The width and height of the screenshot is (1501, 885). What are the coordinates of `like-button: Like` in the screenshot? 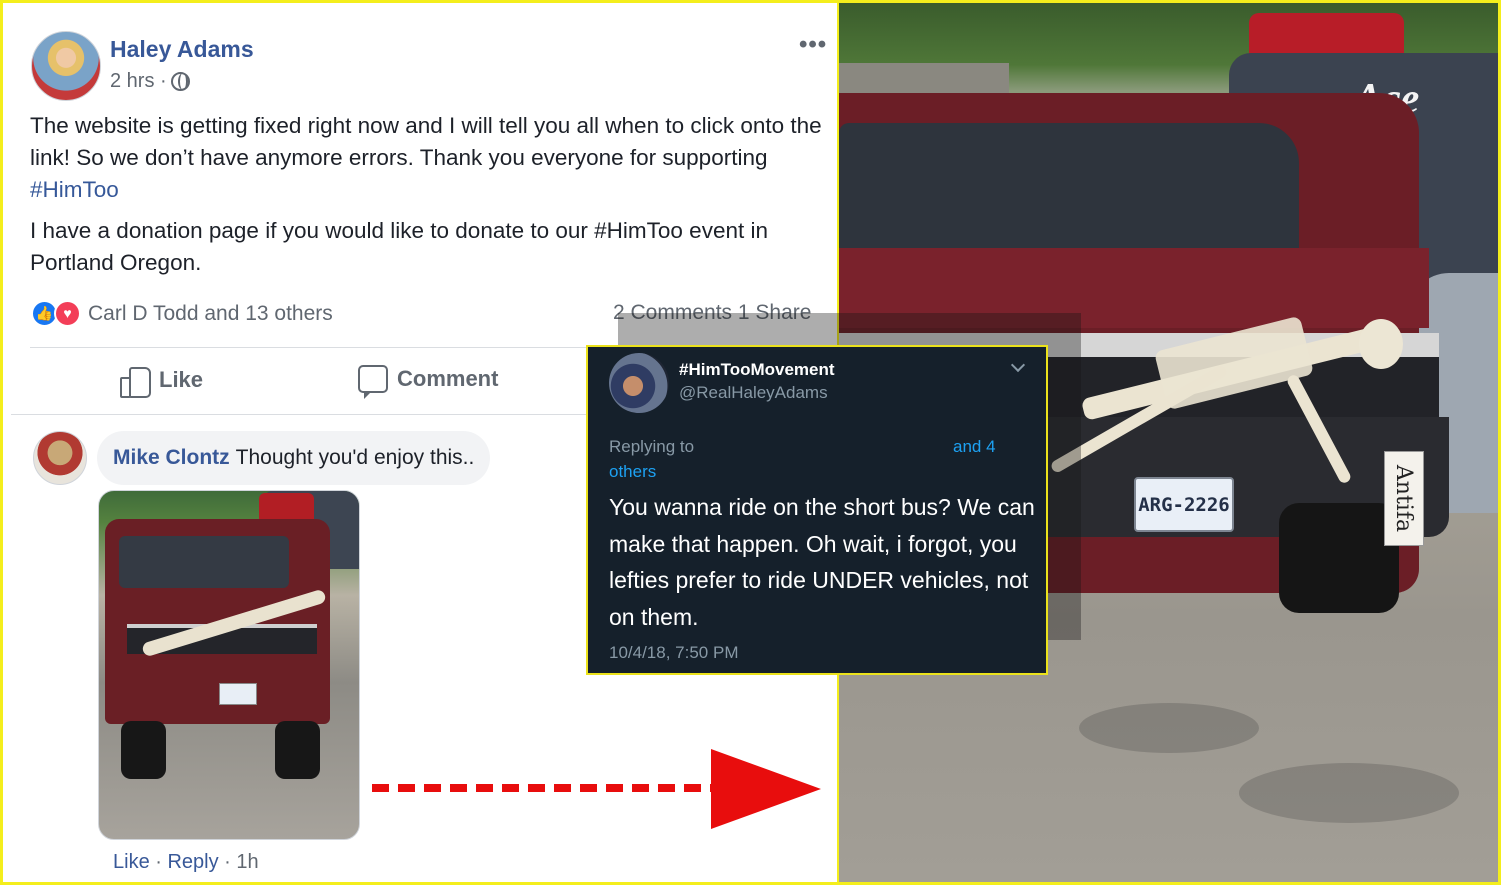 It's located at (162, 381).